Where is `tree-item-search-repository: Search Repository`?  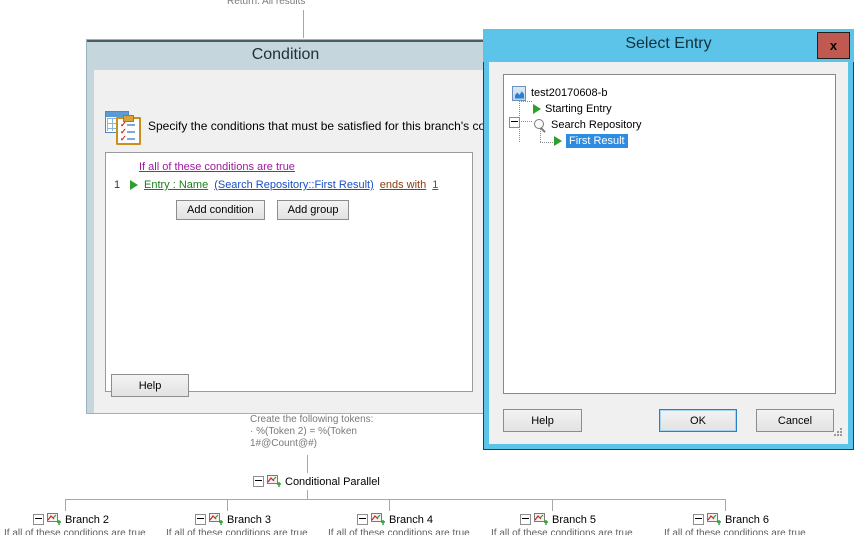
tree-item-search-repository: Search Repository is located at coordinates (587, 125).